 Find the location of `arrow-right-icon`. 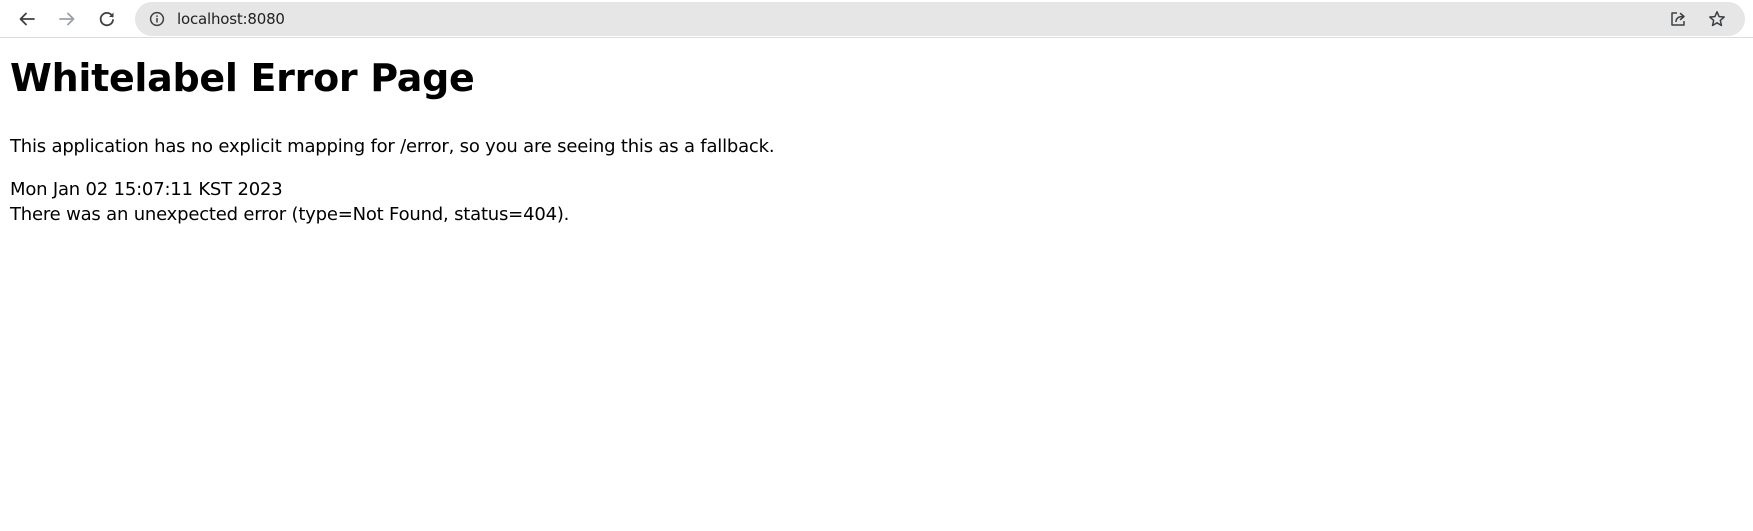

arrow-right-icon is located at coordinates (67, 19).